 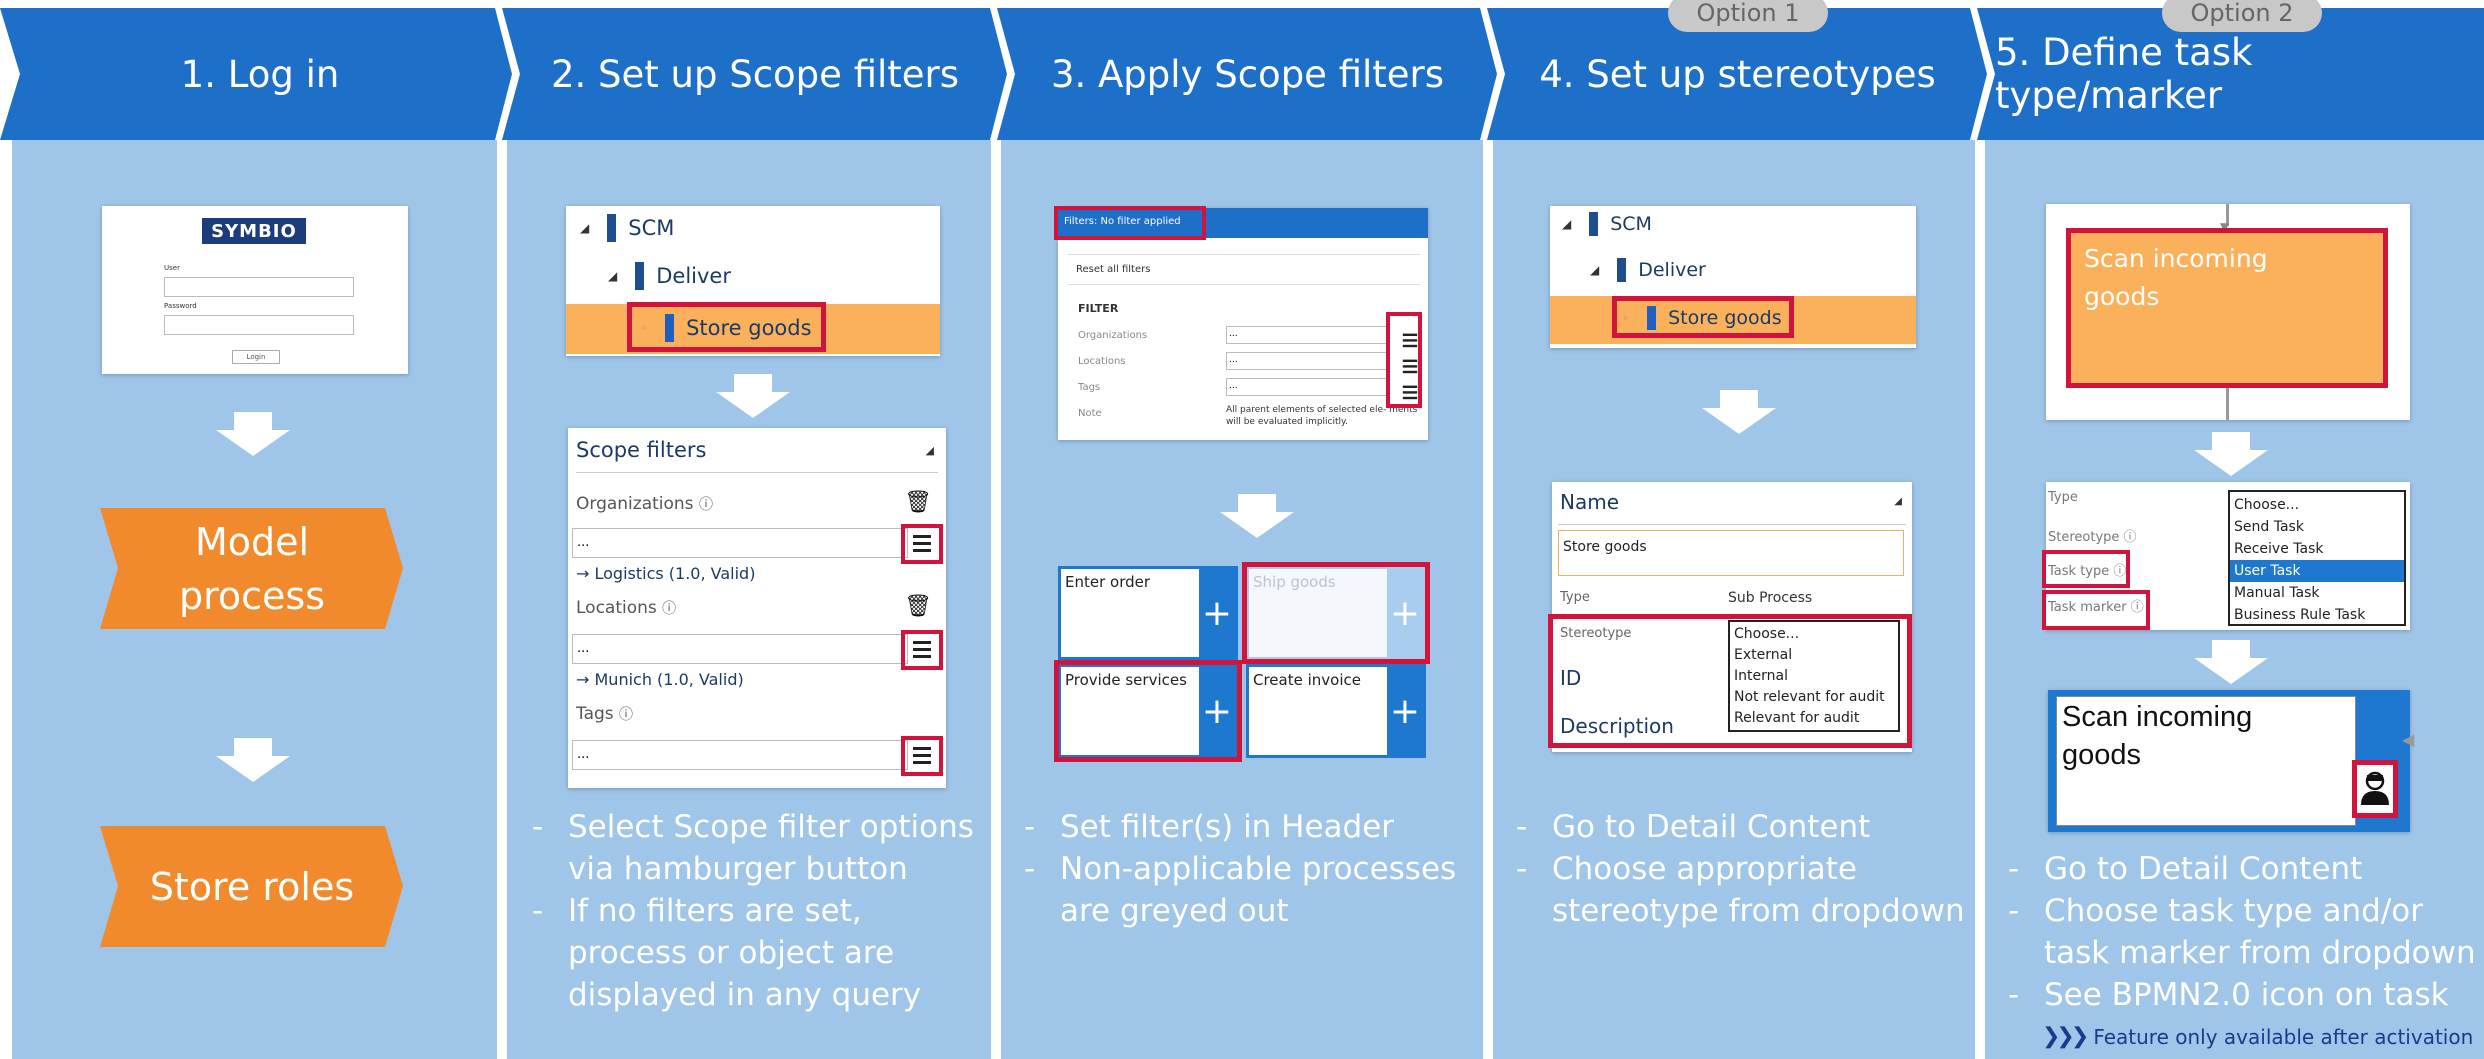 I want to click on organizations-selection: → Logistics (1.0, Valid), so click(x=666, y=573).